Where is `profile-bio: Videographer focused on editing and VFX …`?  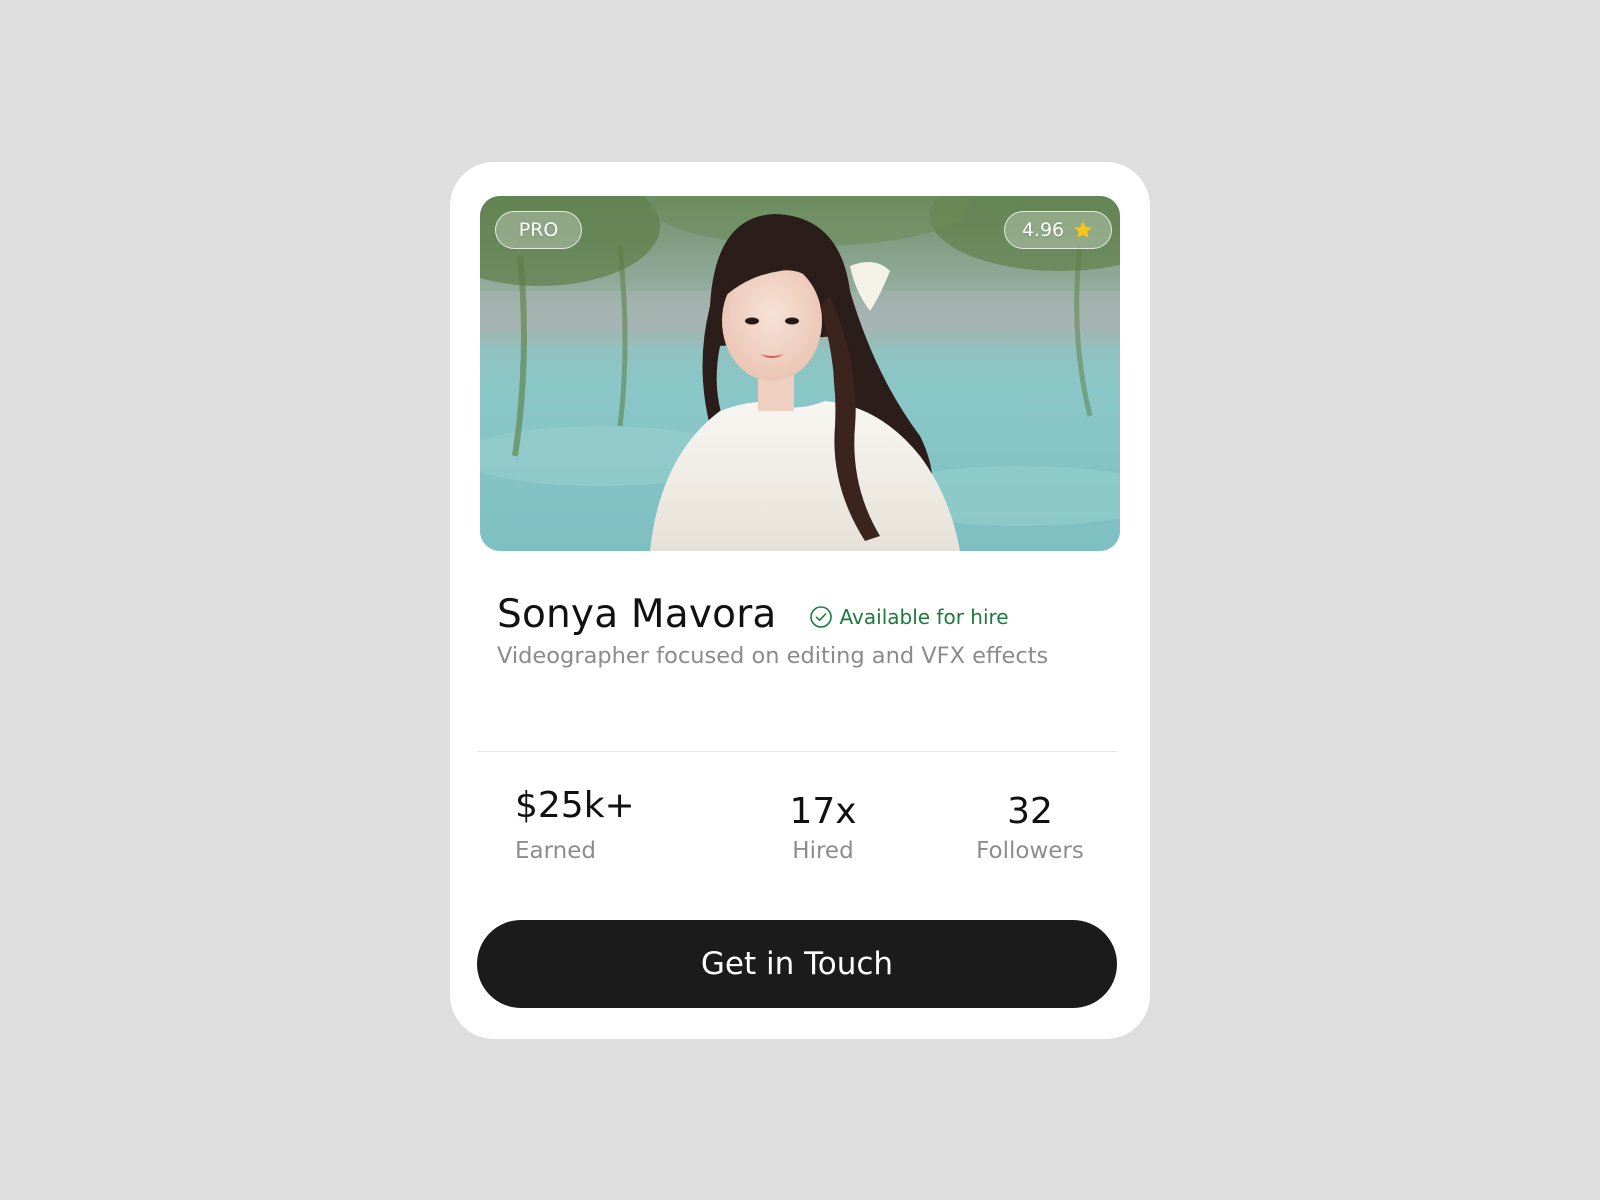 profile-bio: Videographer focused on editing and VFX … is located at coordinates (773, 656).